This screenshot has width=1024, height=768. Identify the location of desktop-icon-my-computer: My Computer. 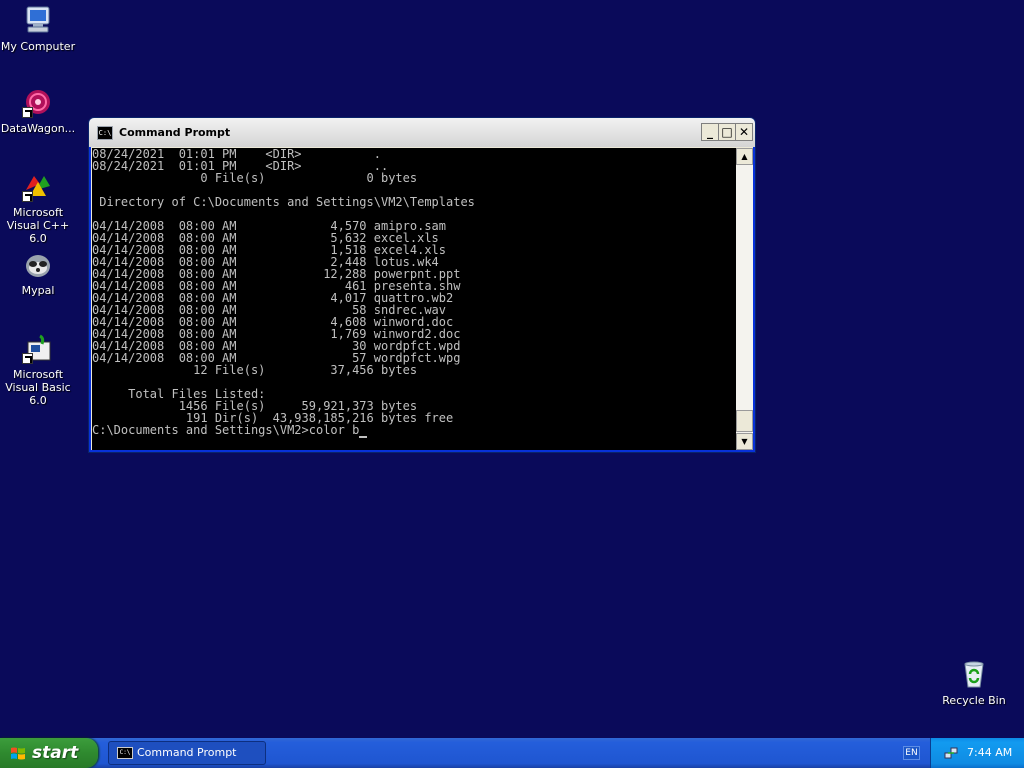
(38, 28).